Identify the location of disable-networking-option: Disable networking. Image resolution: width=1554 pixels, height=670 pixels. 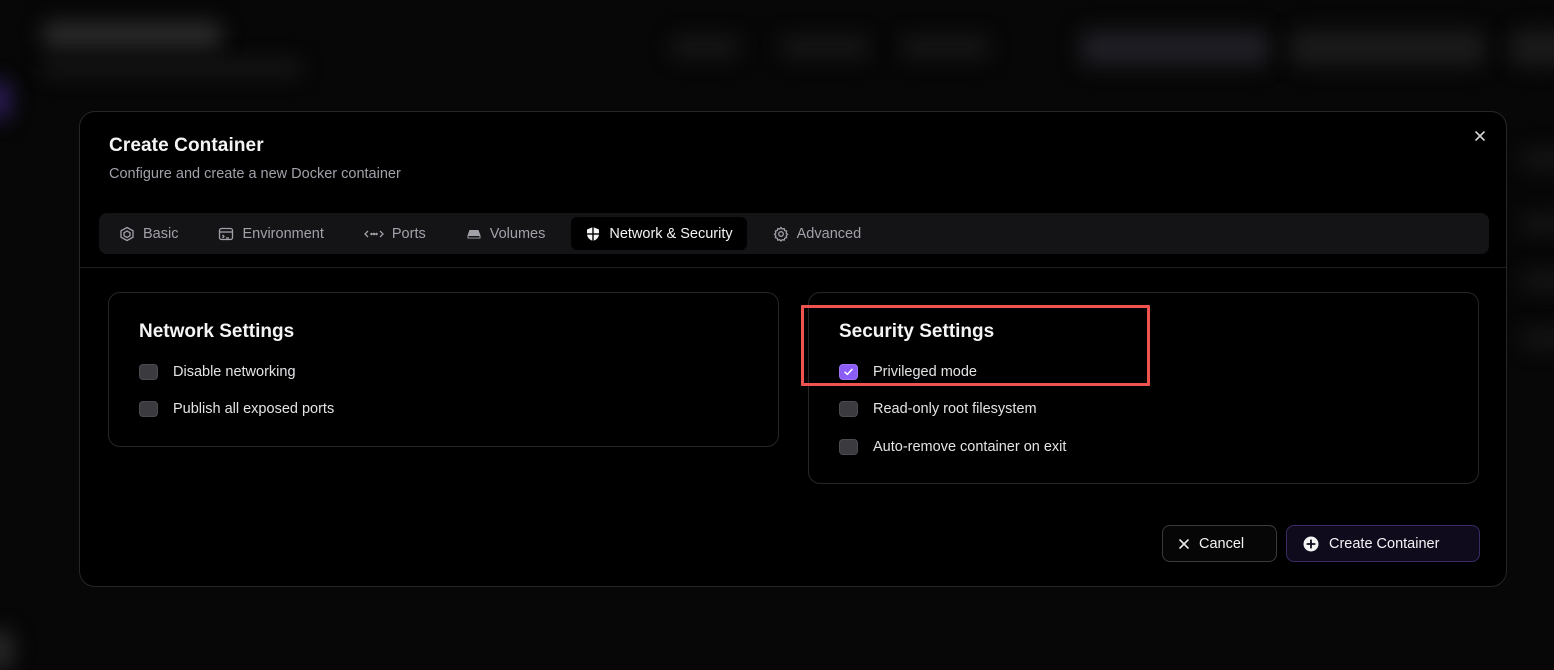
(217, 372).